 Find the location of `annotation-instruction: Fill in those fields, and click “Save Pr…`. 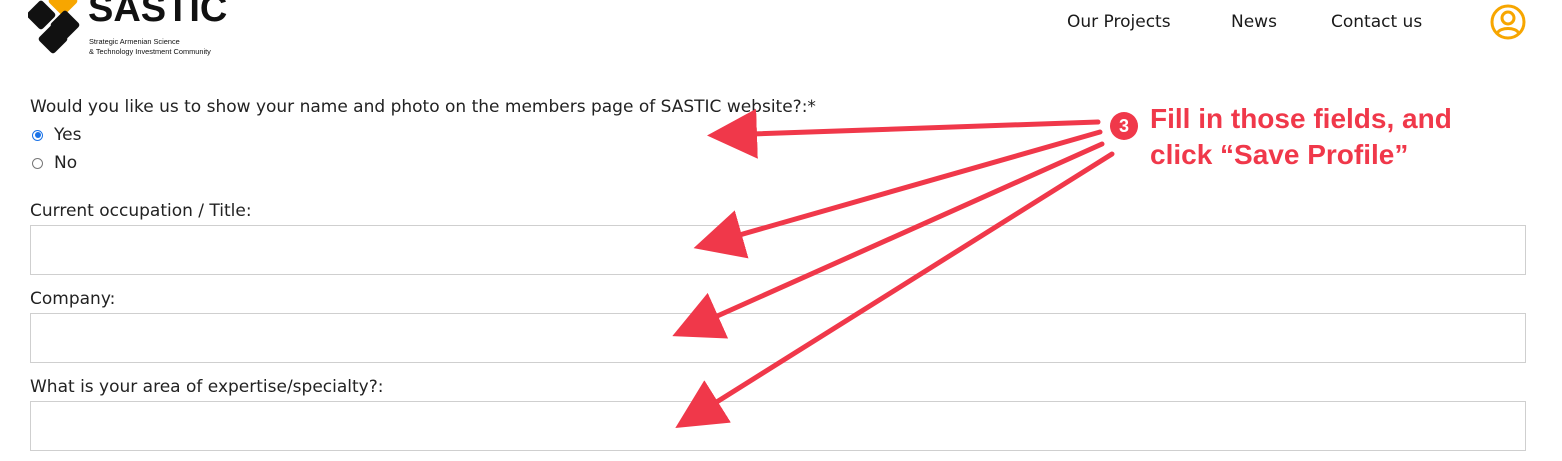

annotation-instruction: Fill in those fields, and click “Save Pr… is located at coordinates (1301, 137).